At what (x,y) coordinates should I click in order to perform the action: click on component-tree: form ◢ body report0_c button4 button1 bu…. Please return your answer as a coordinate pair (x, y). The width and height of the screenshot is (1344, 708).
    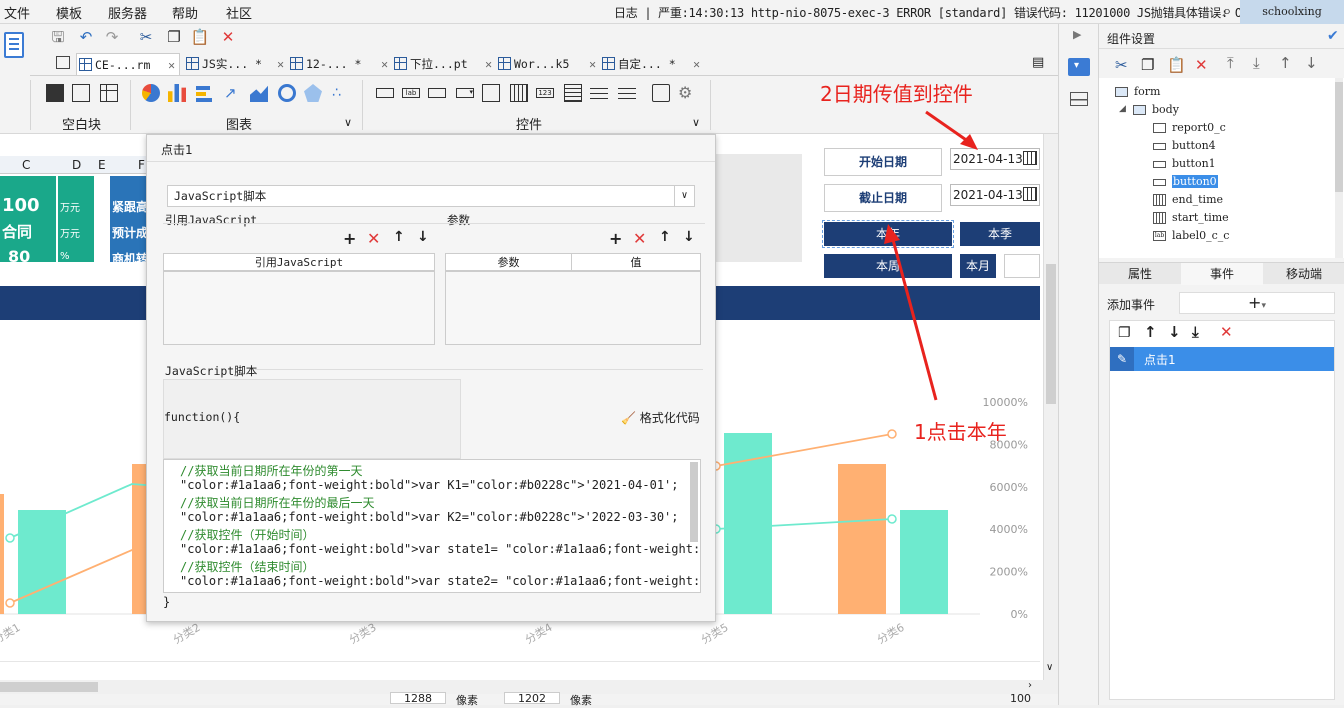
    Looking at the image, I should click on (1221, 168).